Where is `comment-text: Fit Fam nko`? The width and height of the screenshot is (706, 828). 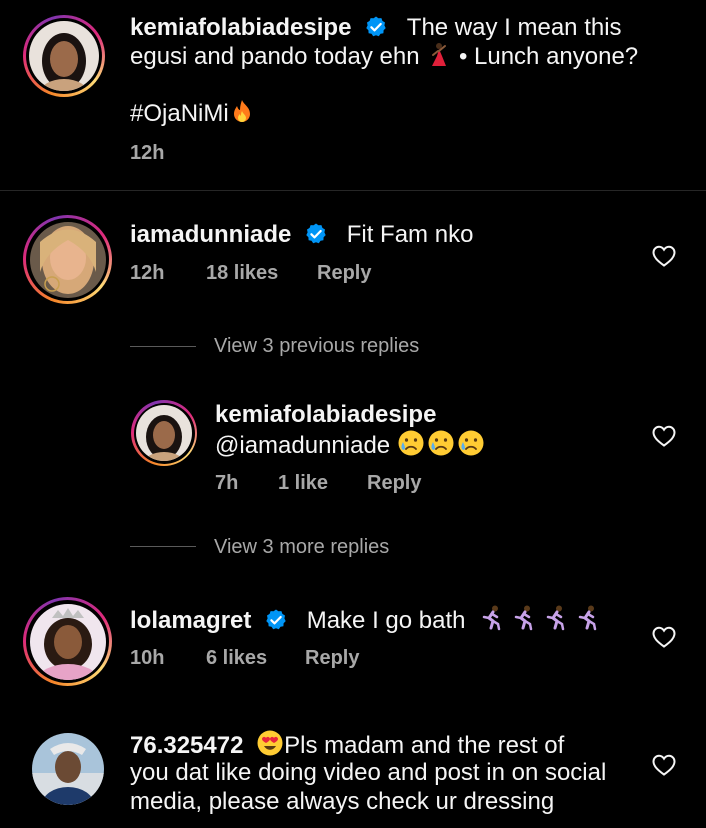
comment-text: Fit Fam nko is located at coordinates (410, 234).